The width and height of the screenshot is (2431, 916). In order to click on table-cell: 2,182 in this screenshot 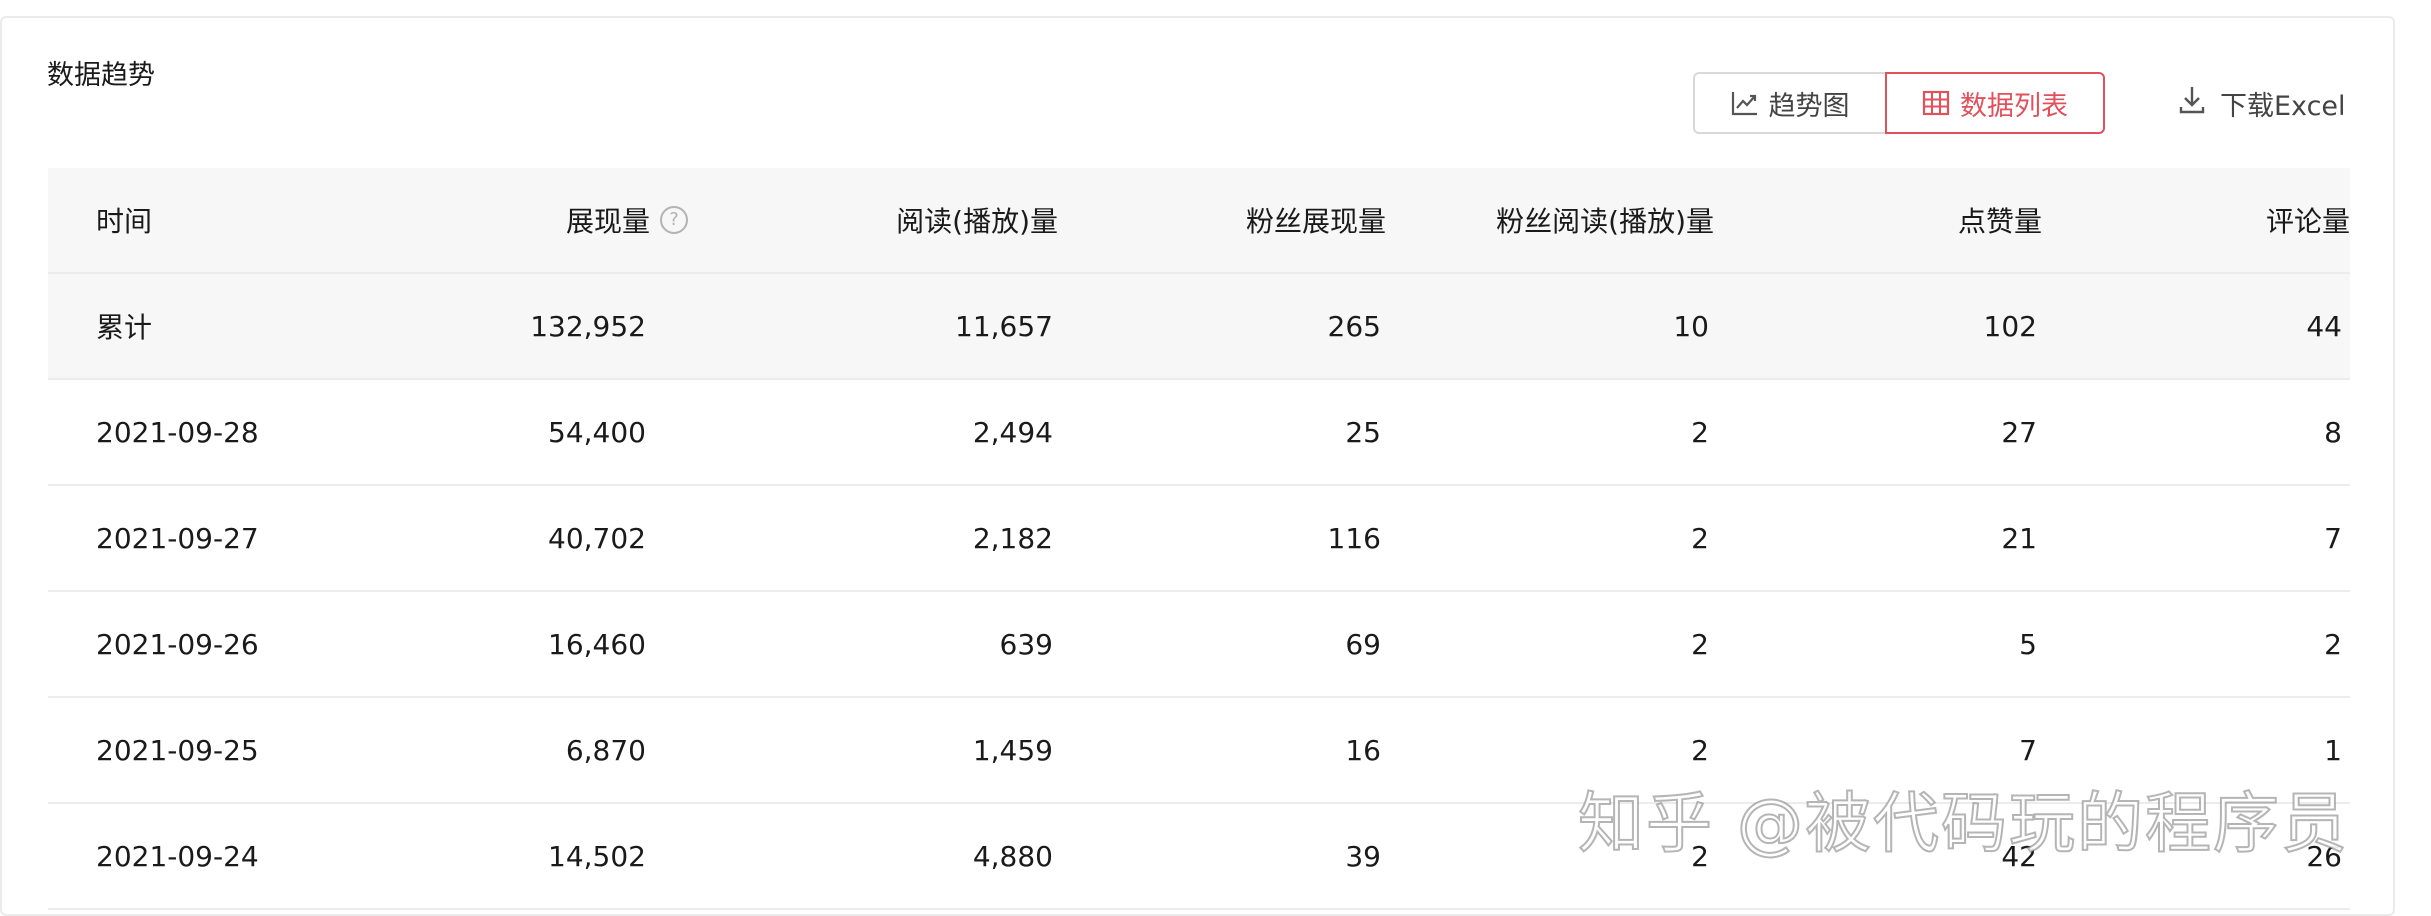, I will do `click(1012, 538)`.